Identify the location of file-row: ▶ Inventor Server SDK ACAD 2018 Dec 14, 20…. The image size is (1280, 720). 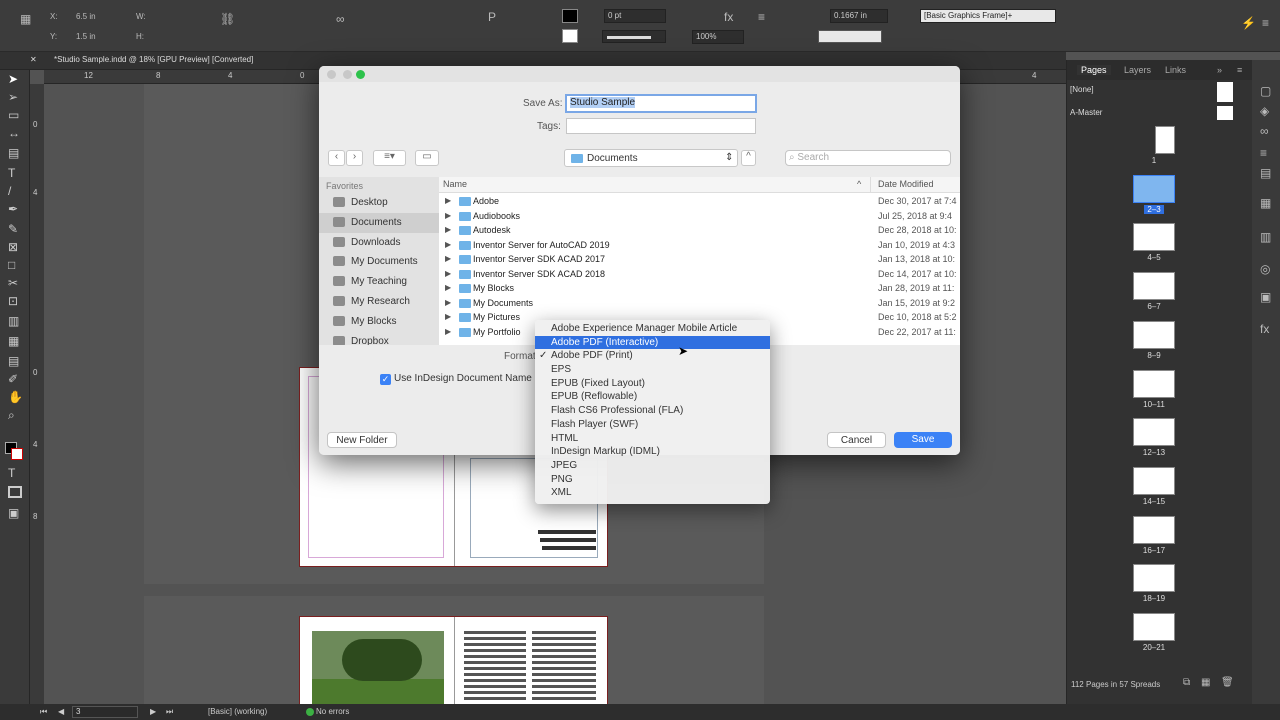
(699, 275).